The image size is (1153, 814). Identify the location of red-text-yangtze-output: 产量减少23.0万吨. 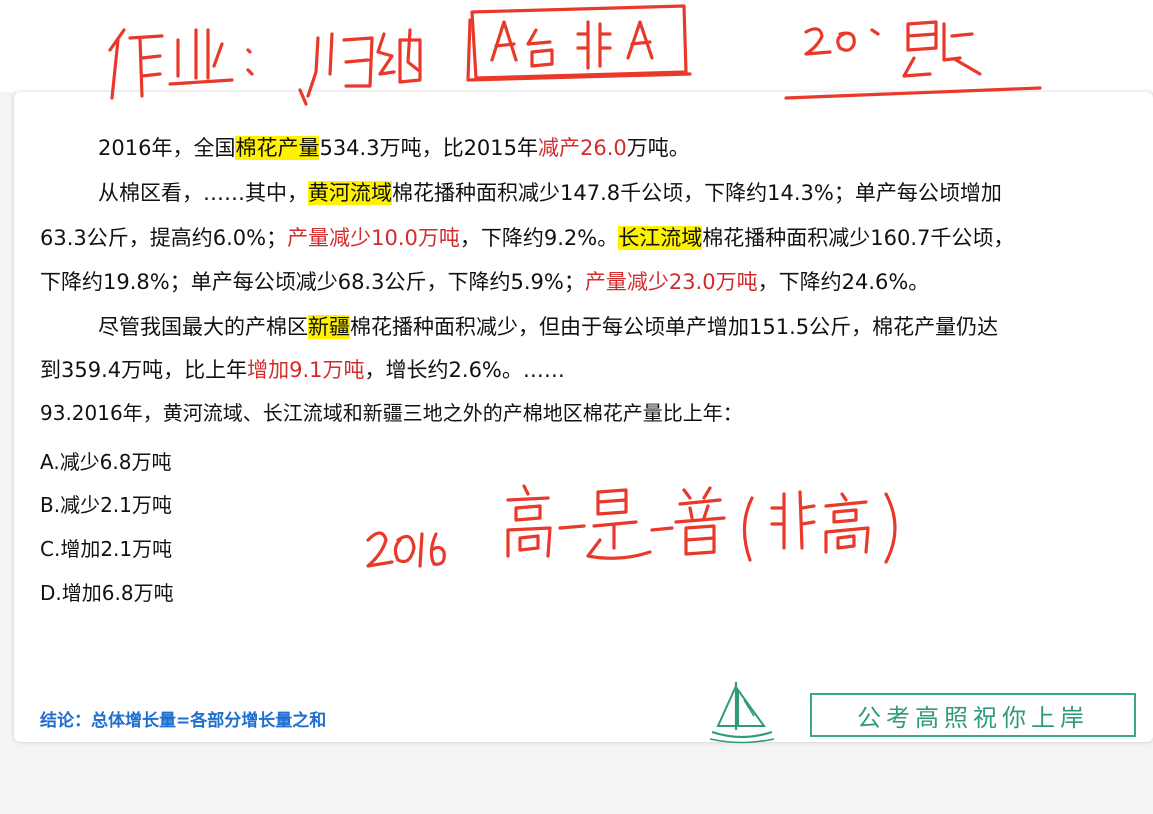
(671, 282).